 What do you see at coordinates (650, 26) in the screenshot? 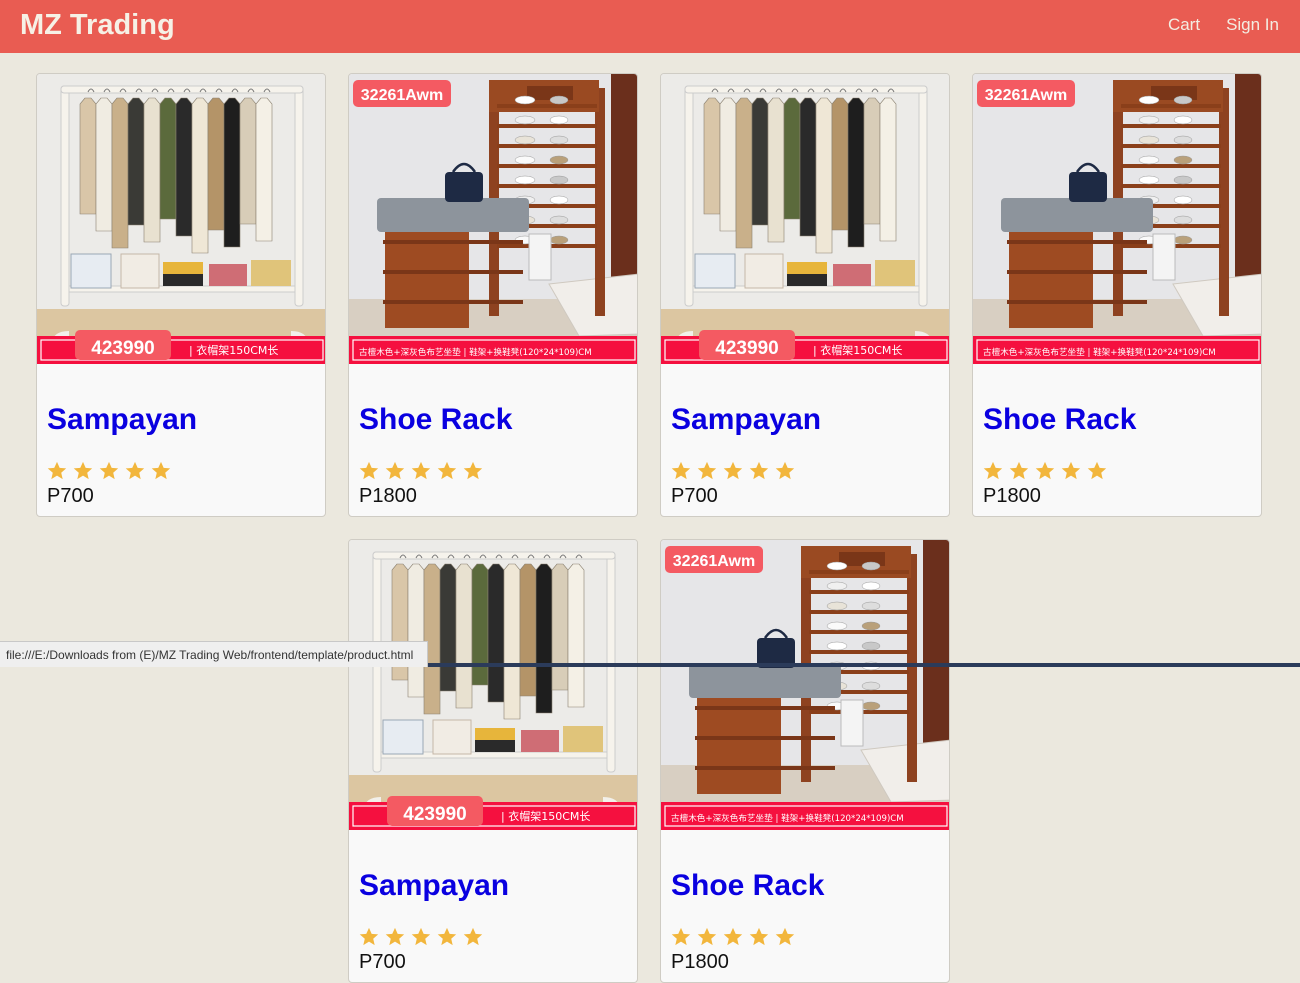
I see `top-navbar: MZ Trading Cart Sign In` at bounding box center [650, 26].